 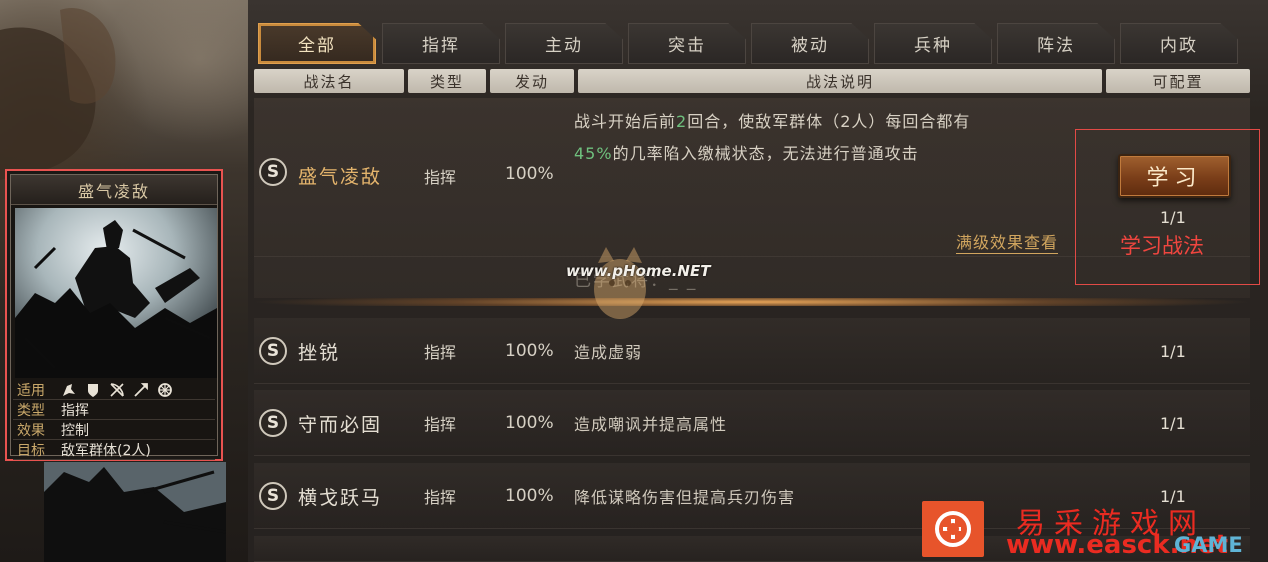 I want to click on skill-row: S 挫锐 指挥 100% 造成虚弱 1/1, so click(x=752, y=351).